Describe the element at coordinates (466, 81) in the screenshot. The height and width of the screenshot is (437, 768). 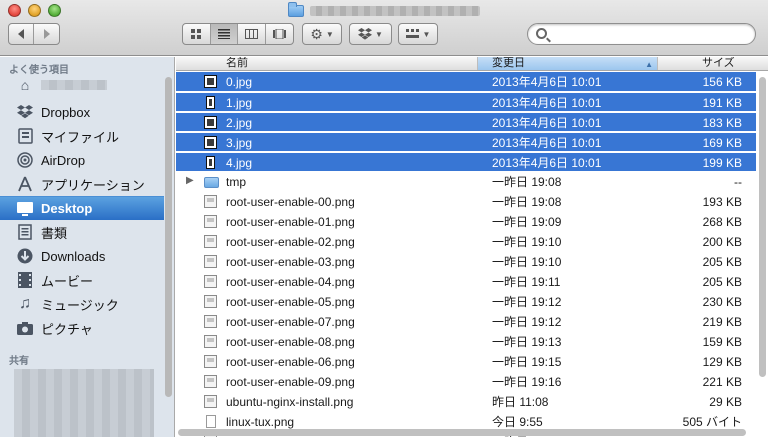
I see `file-row: 0.jpg 2013年4月6日 10:01 156 KB` at that location.